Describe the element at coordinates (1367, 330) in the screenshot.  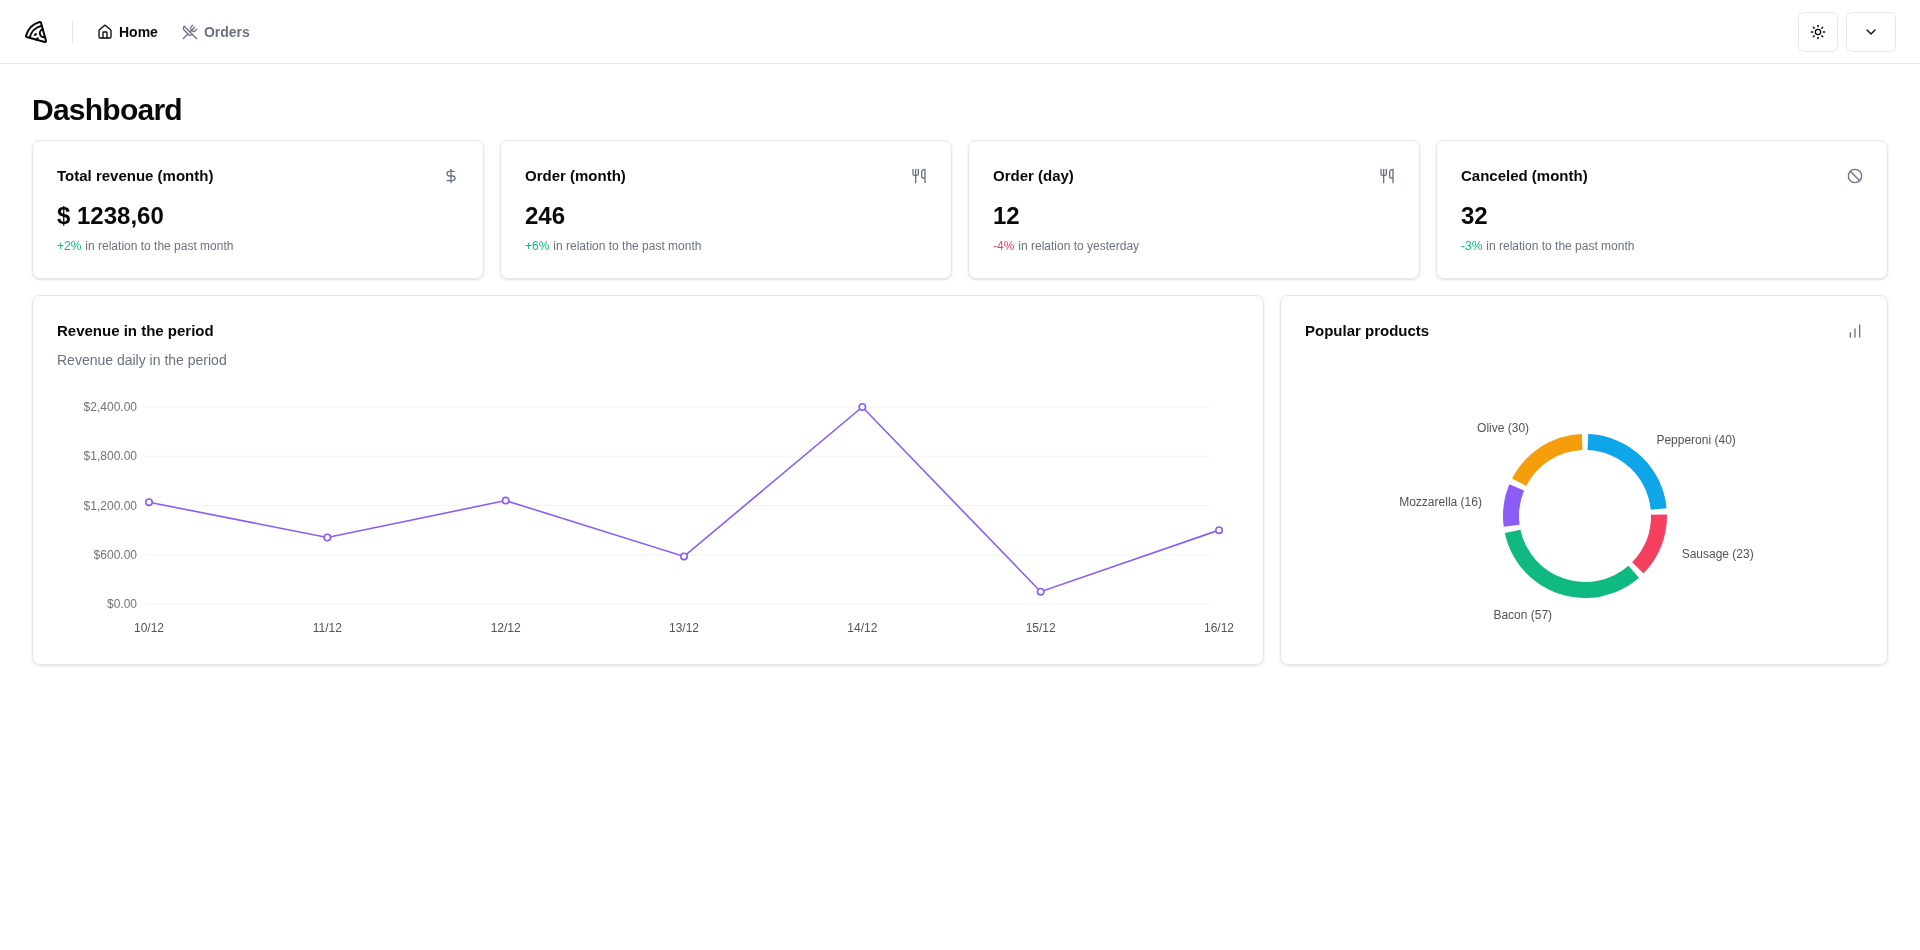
I see `card-title: Popular products` at that location.